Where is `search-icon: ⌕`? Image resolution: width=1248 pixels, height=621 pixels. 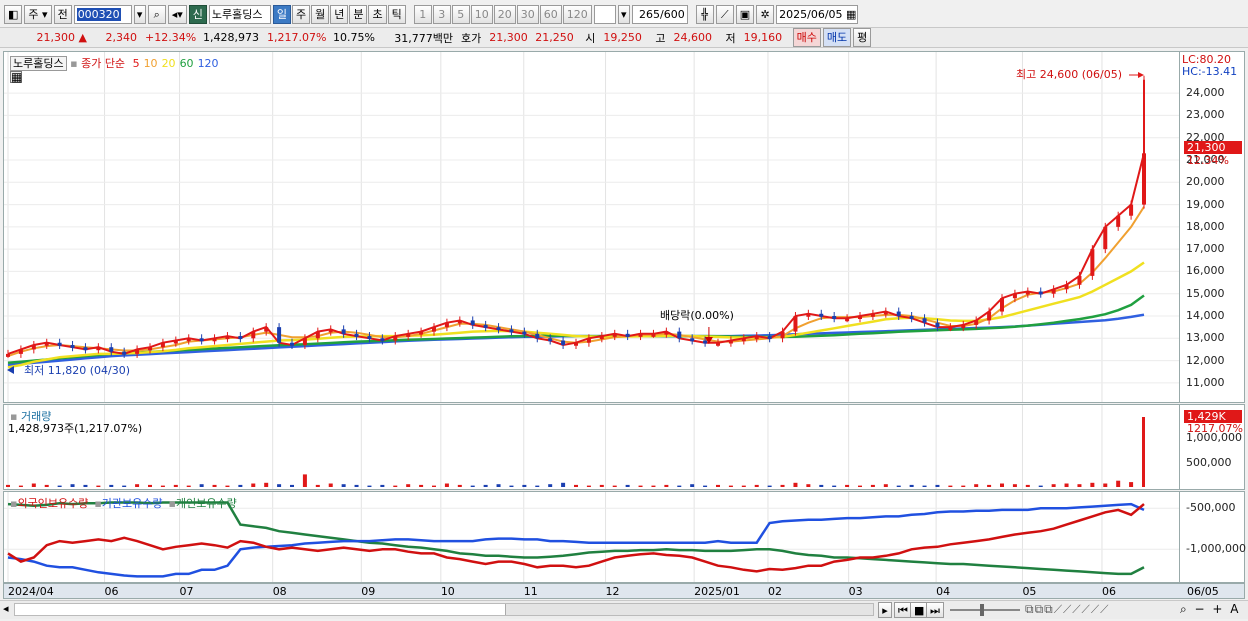
search-icon: ⌕ is located at coordinates (156, 14).